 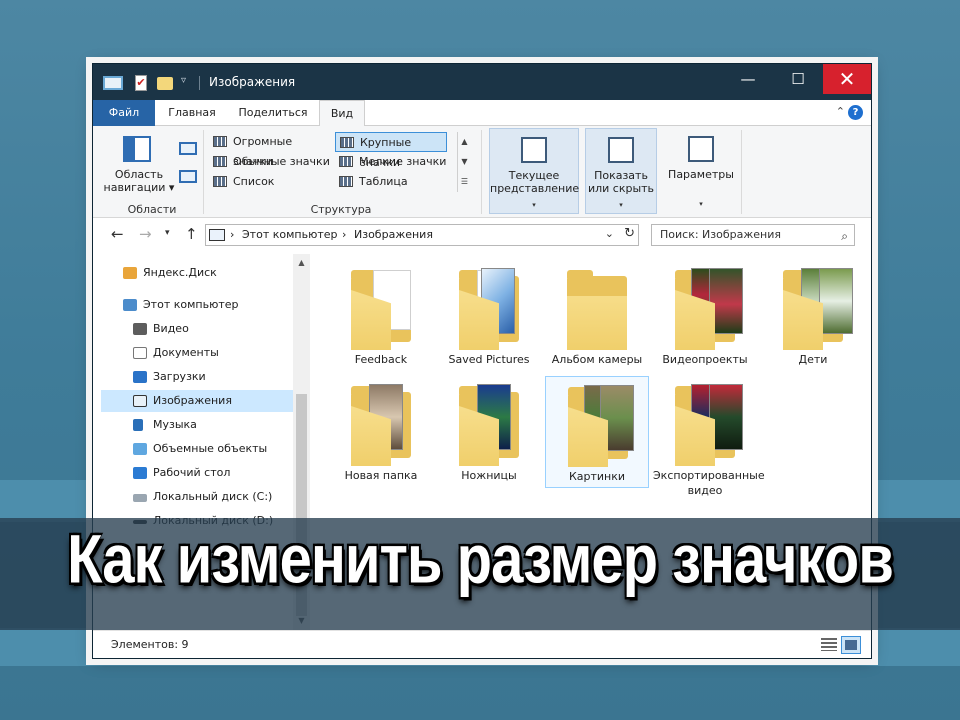 What do you see at coordinates (140, 401) in the screenshot?
I see `pictures-icon` at bounding box center [140, 401].